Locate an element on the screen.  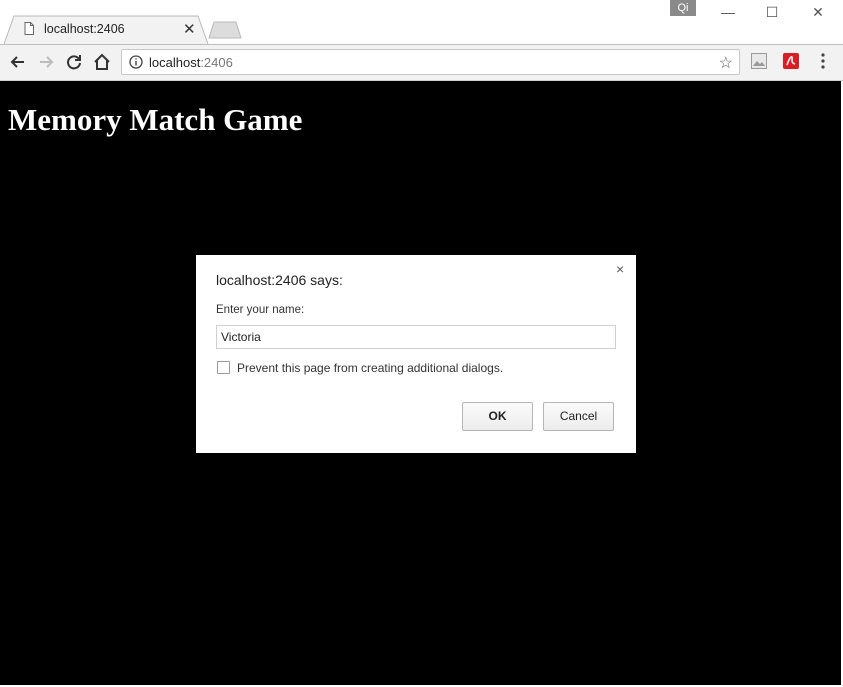
info-icon is located at coordinates (136, 62).